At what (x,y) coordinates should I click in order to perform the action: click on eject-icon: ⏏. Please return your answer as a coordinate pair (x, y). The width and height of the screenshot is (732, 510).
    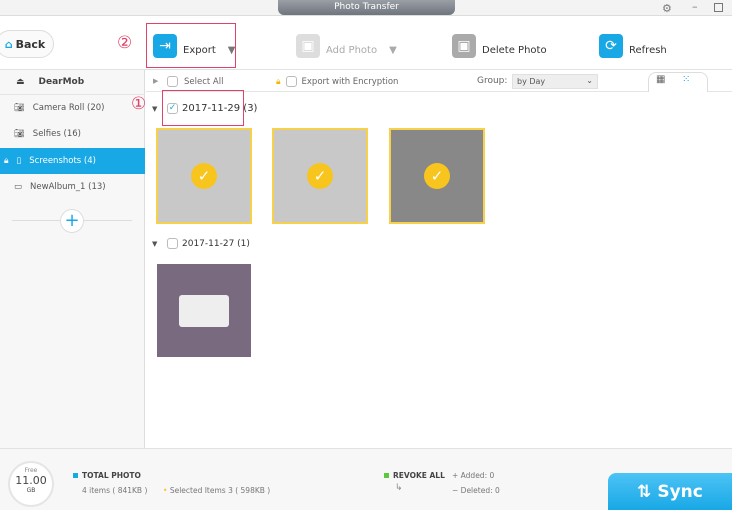
    Looking at the image, I should click on (20, 82).